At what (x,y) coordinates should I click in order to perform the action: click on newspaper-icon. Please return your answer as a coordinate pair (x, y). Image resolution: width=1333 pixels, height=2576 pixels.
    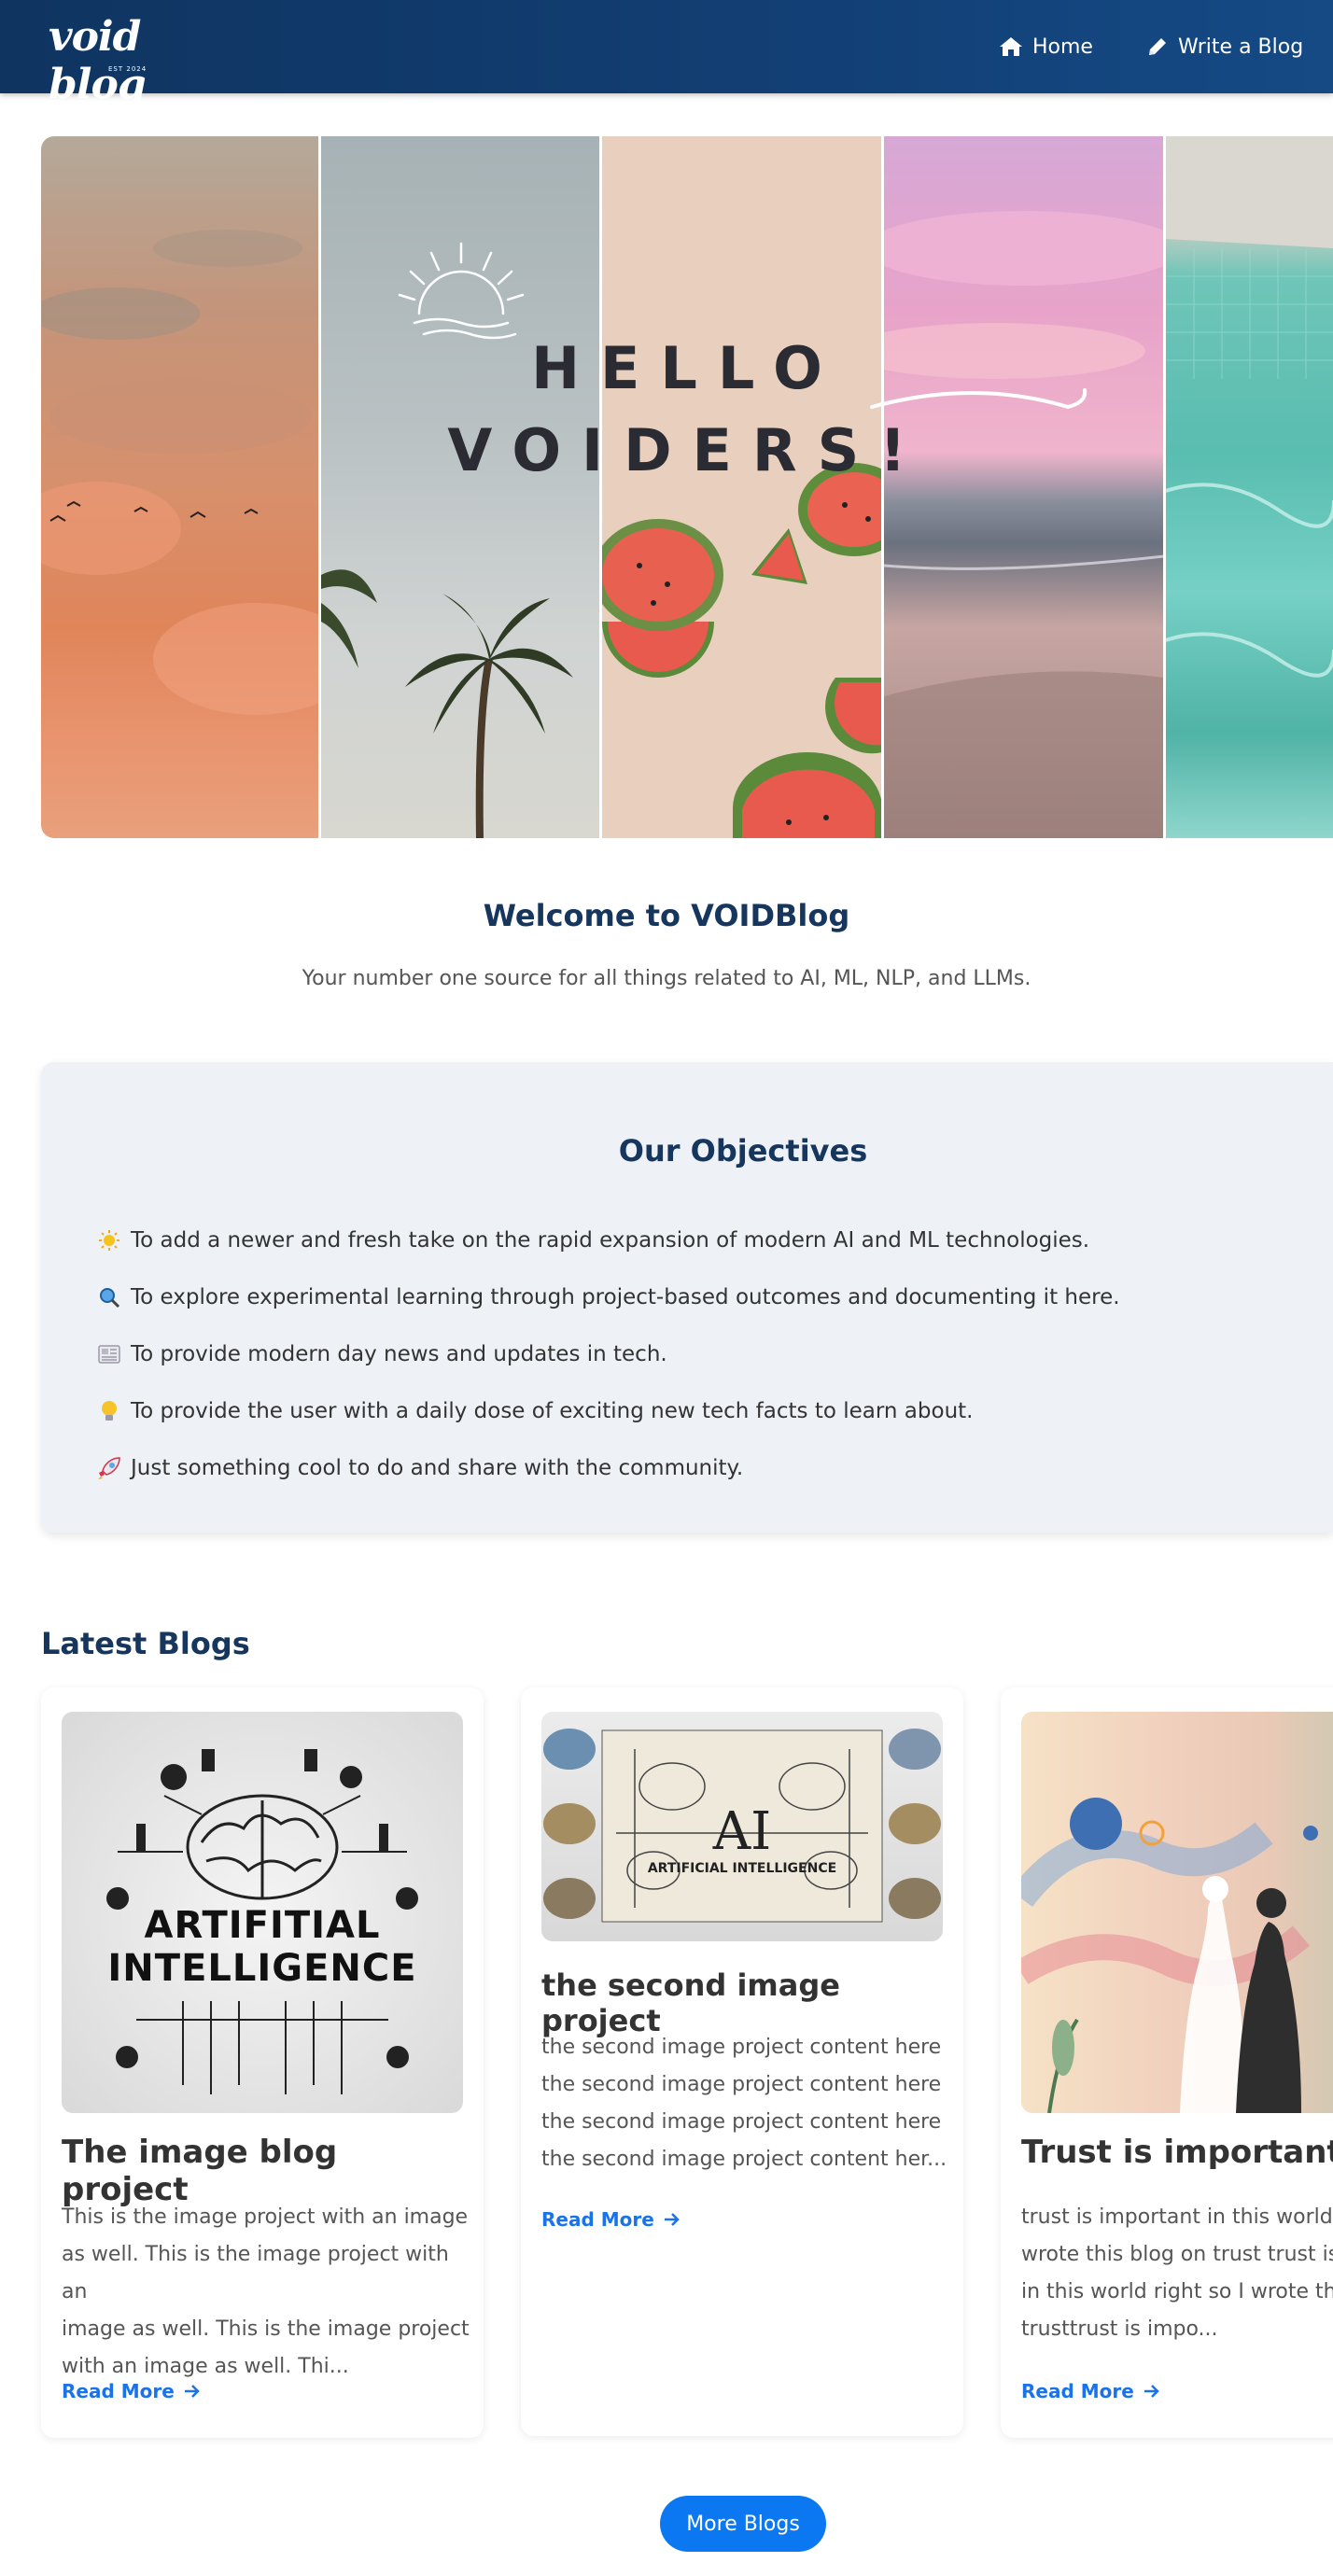
    Looking at the image, I should click on (109, 1354).